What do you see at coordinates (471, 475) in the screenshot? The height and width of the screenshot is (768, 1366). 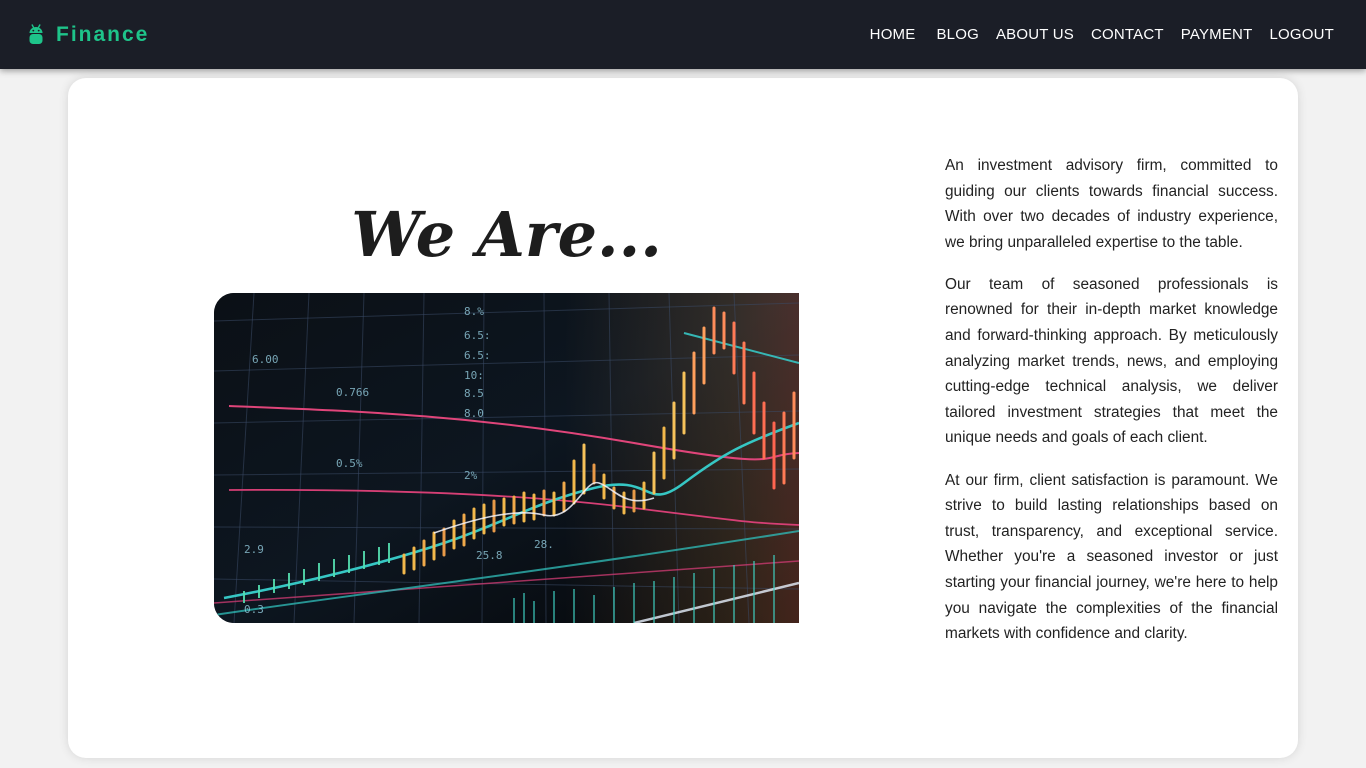 I see `chart-label: 2%` at bounding box center [471, 475].